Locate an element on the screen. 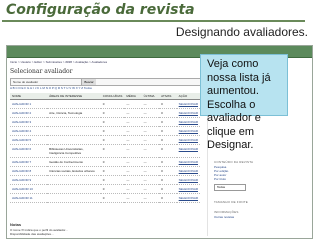  sidebar-select-value: Todos is located at coordinates (221, 187).